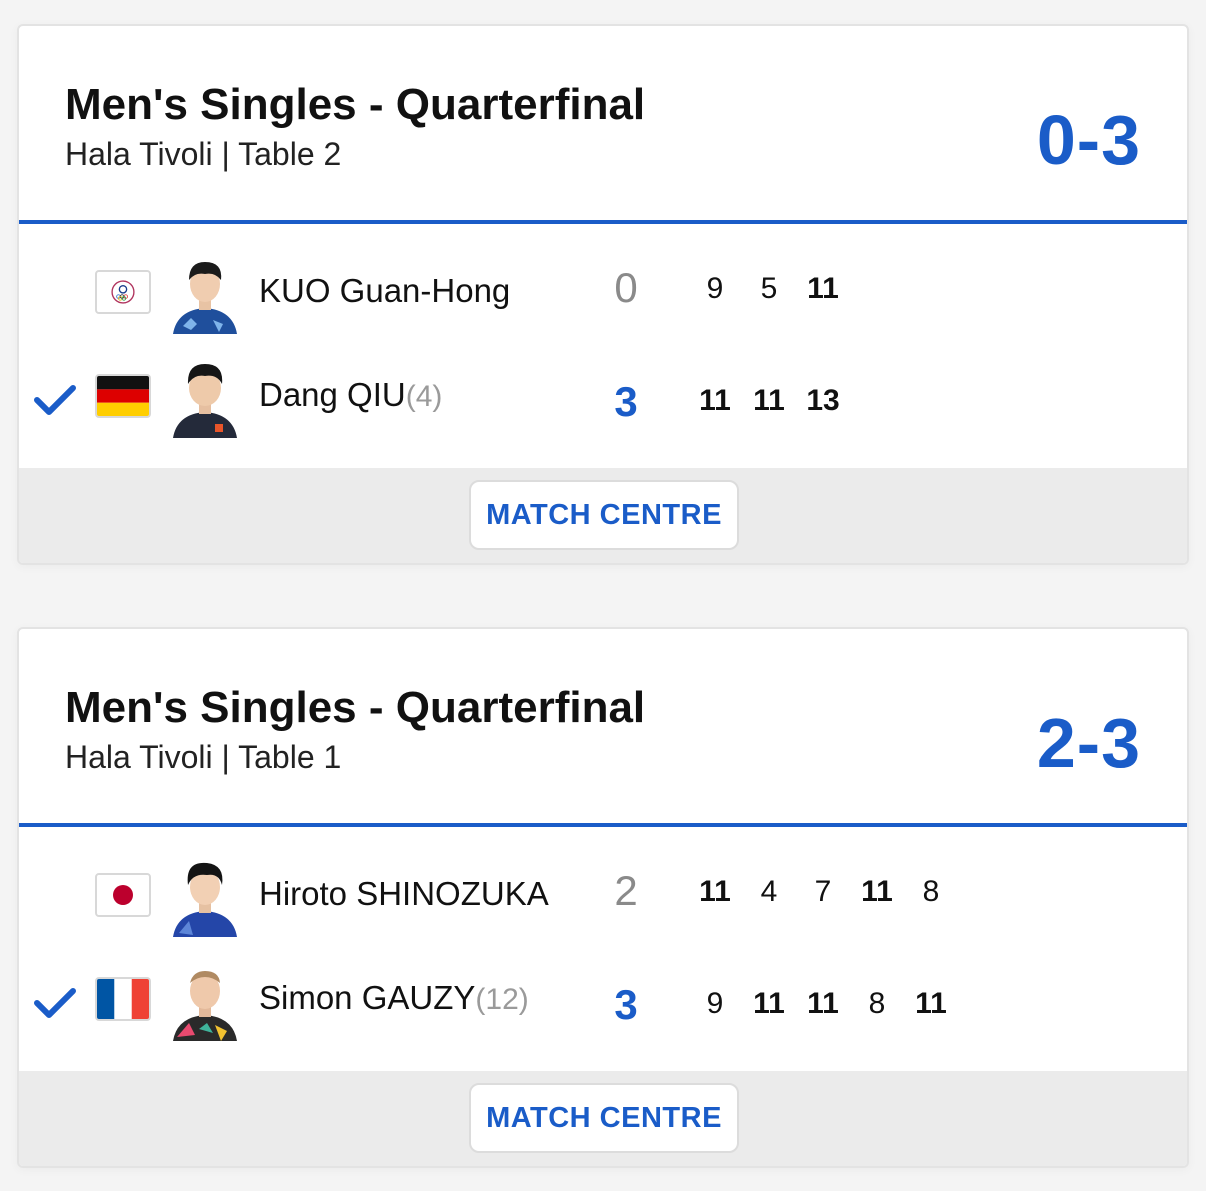 The width and height of the screenshot is (1206, 1191). What do you see at coordinates (626, 890) in the screenshot?
I see `games-won: 2` at bounding box center [626, 890].